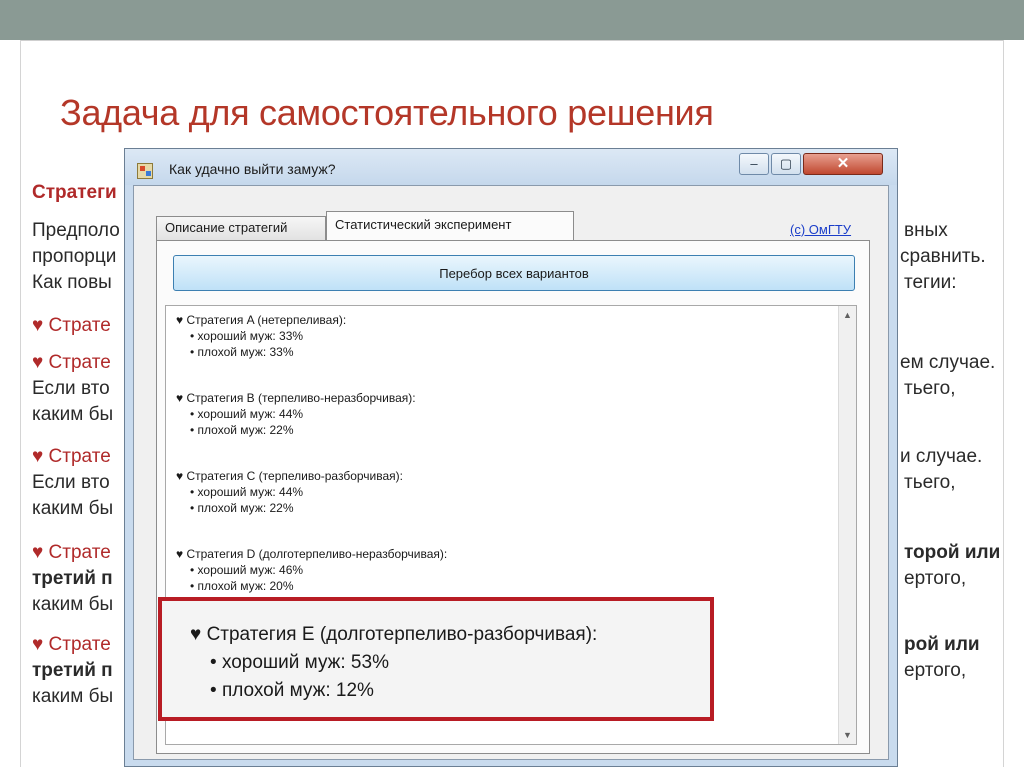 Image resolution: width=1024 pixels, height=767 pixels. Describe the element at coordinates (245, 352) in the screenshot. I see `strategy-bad-result: плохой муж: 33%` at that location.